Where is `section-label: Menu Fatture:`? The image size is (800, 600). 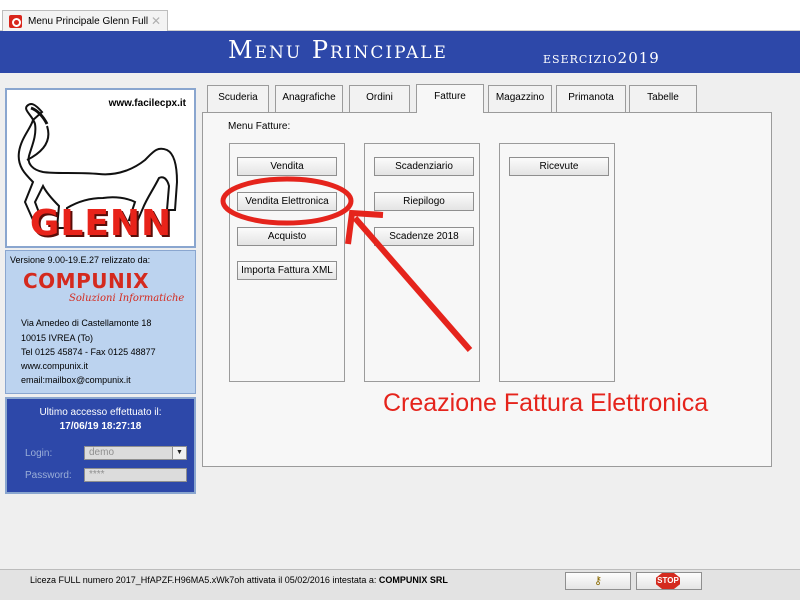
section-label: Menu Fatture: is located at coordinates (259, 126).